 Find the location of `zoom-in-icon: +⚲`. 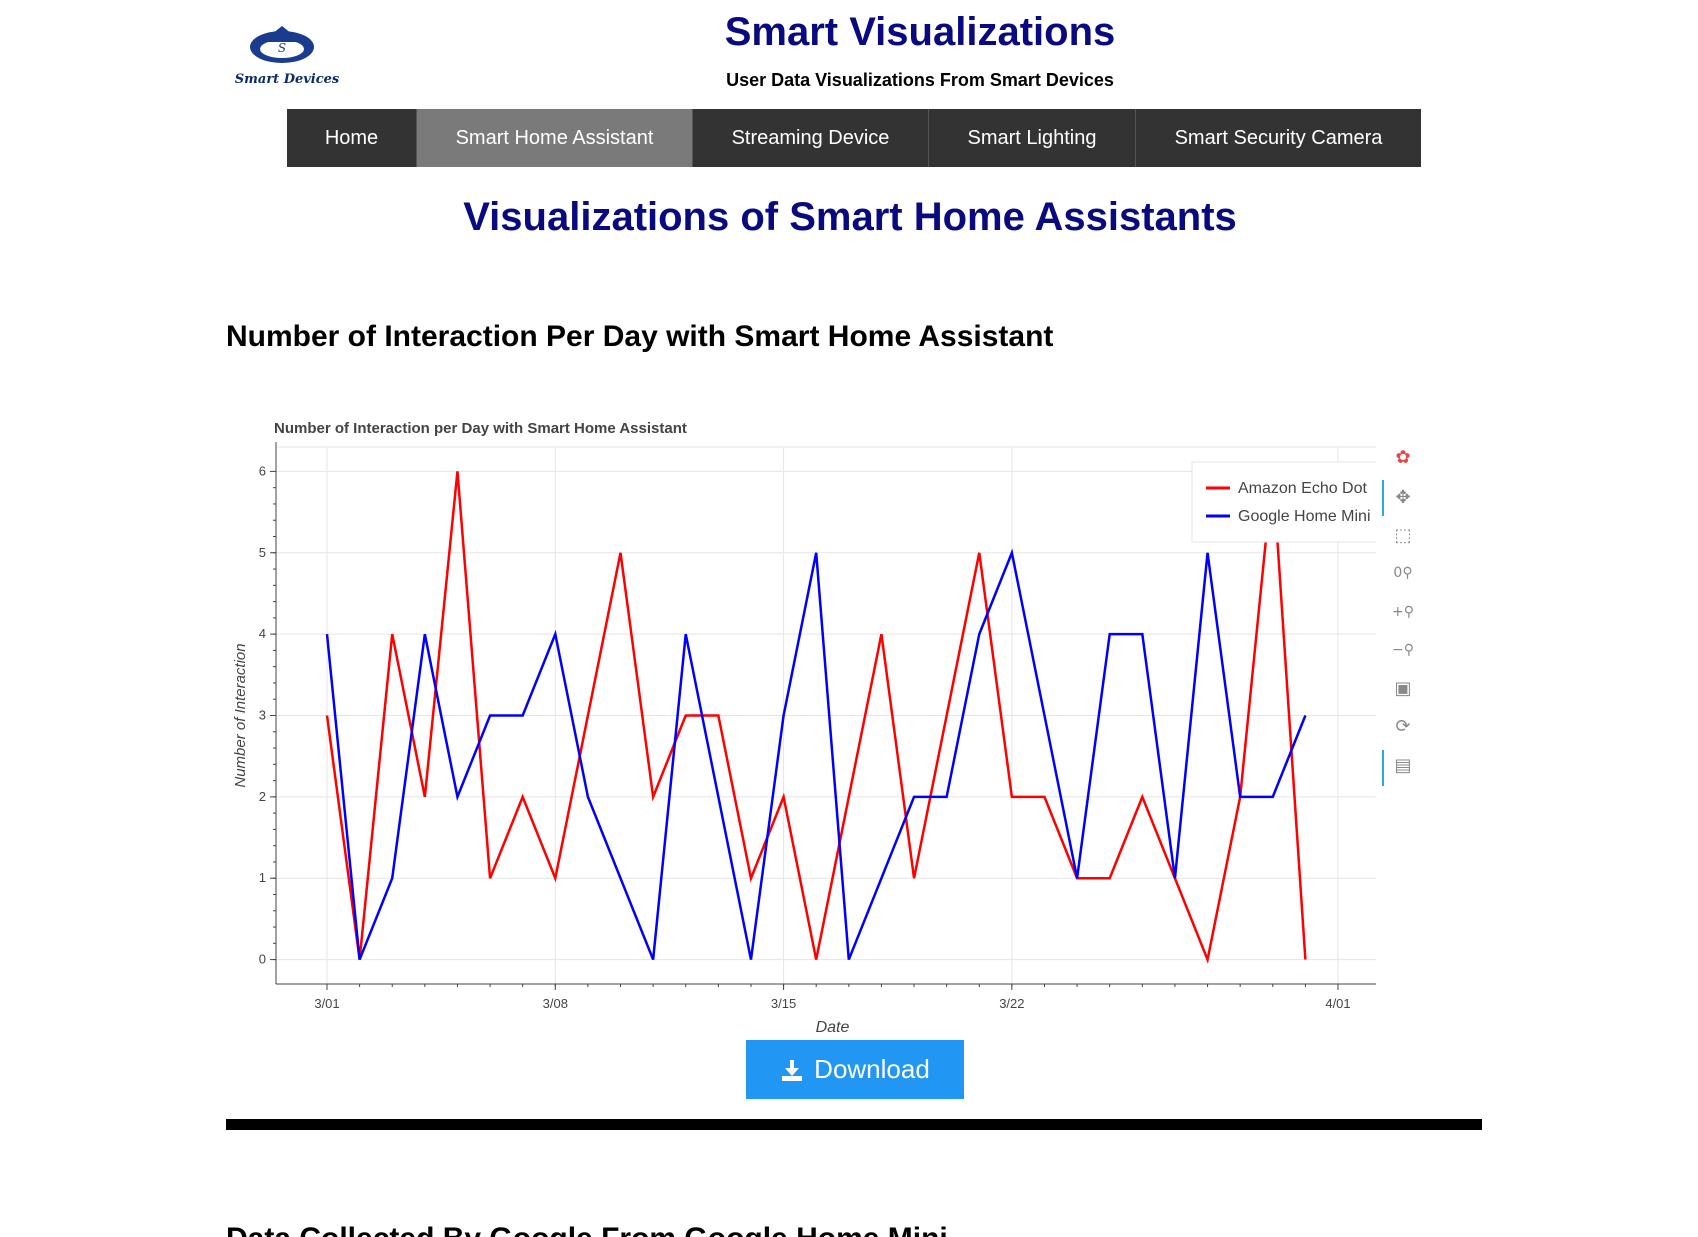

zoom-in-icon: +⚲ is located at coordinates (1403, 612).